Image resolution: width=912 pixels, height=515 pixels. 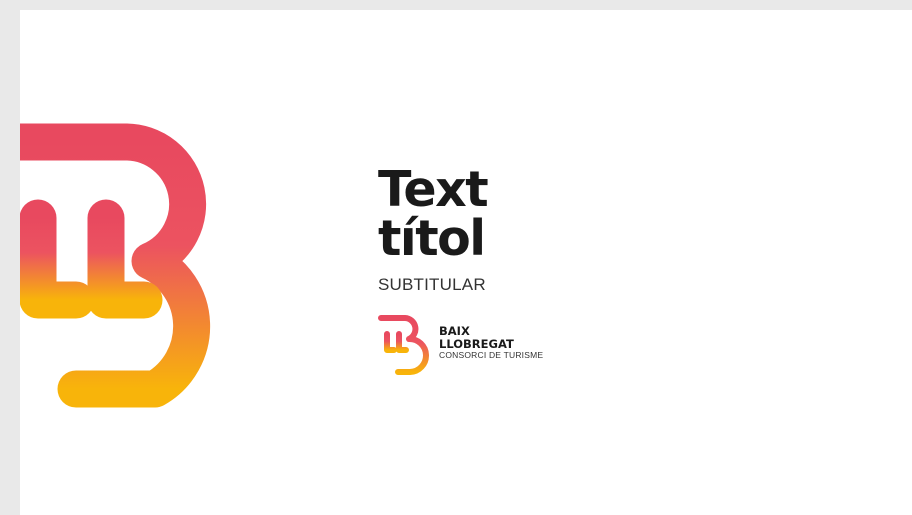 I want to click on brand-name-line-1: BAIX, so click(x=454, y=331).